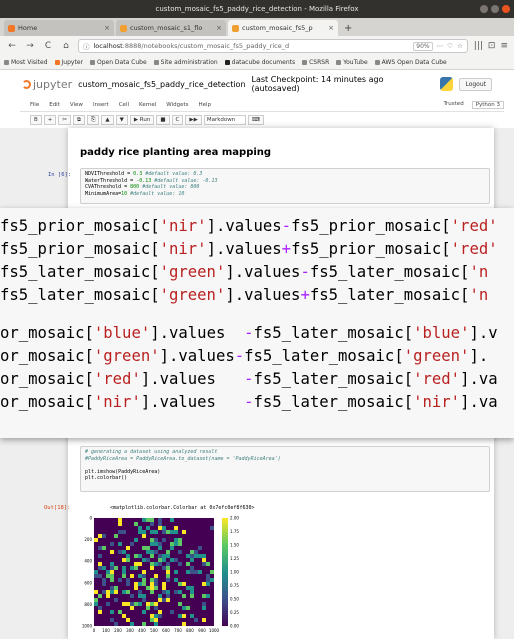  Describe the element at coordinates (352, 62) in the screenshot. I see `bookmark-youtube: YouTube` at that location.